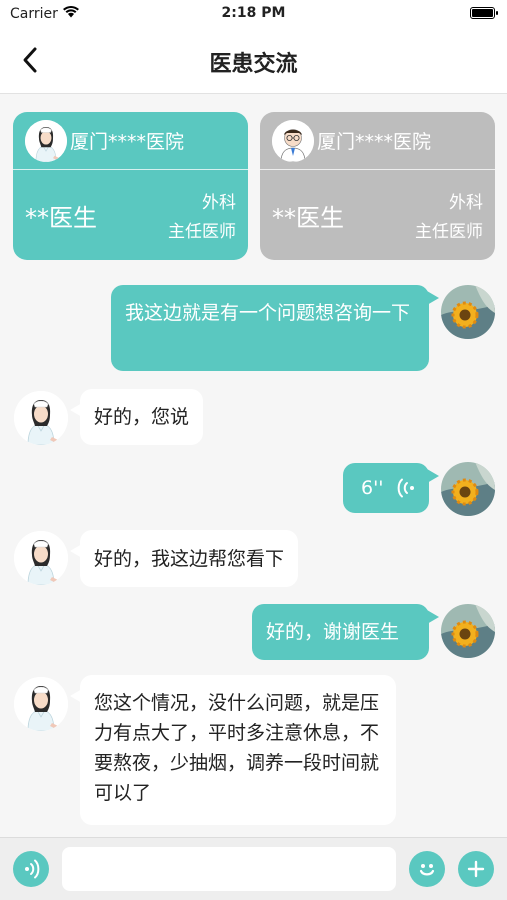 This screenshot has height=900, width=507. I want to click on message-text: 好的，谢谢医生, so click(333, 632).